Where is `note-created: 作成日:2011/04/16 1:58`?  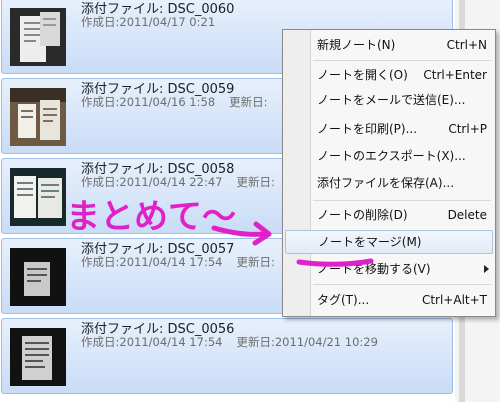 note-created: 作成日:2011/04/16 1:58 is located at coordinates (148, 102).